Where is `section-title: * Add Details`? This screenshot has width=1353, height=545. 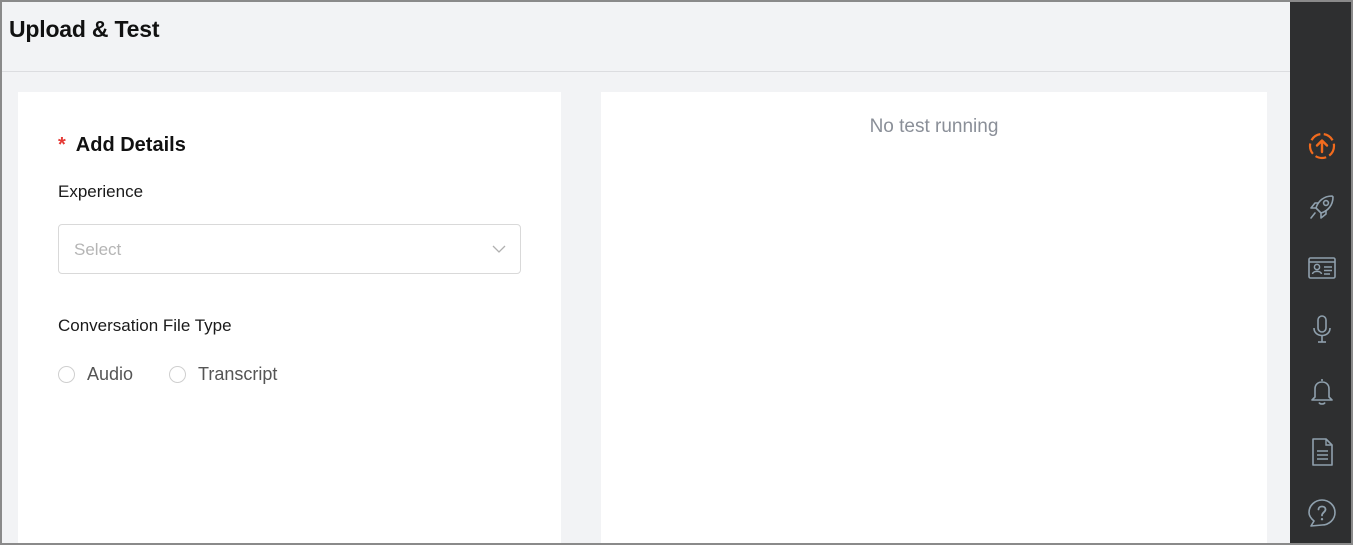 section-title: * Add Details is located at coordinates (122, 145).